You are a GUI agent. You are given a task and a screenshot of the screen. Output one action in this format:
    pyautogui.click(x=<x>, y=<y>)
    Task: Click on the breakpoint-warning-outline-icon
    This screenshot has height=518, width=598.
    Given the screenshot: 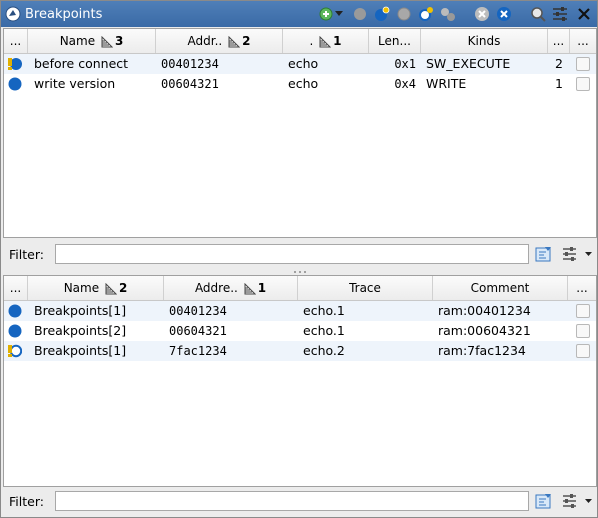 What is the action you would take?
    pyautogui.click(x=15, y=351)
    